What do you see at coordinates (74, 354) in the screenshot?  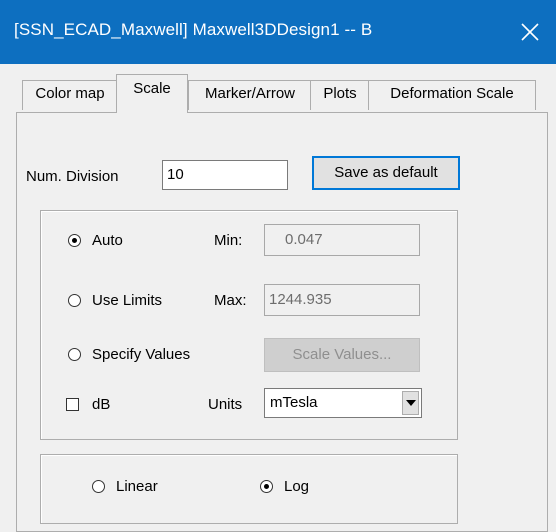 I see `specify-values-radio` at bounding box center [74, 354].